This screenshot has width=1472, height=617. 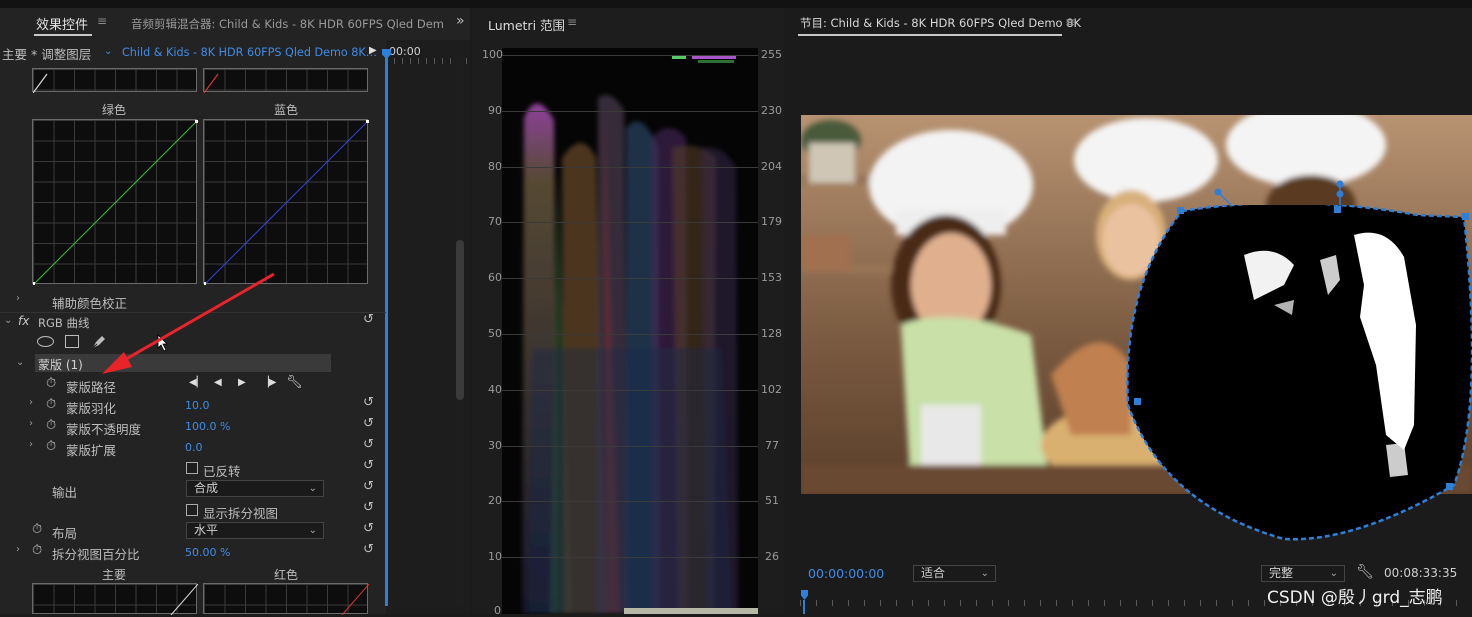 I want to click on rectangle-mask-icon, so click(x=72, y=341).